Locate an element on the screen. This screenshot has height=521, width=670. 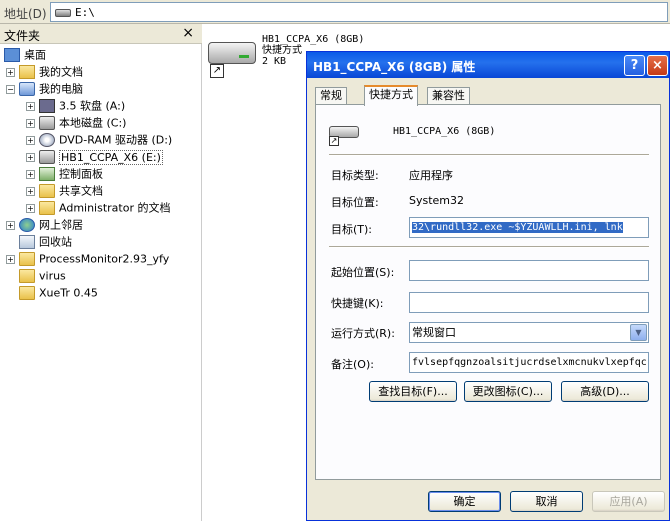
tree-item-xuetr: XueTr 0.45 is located at coordinates (58, 292).